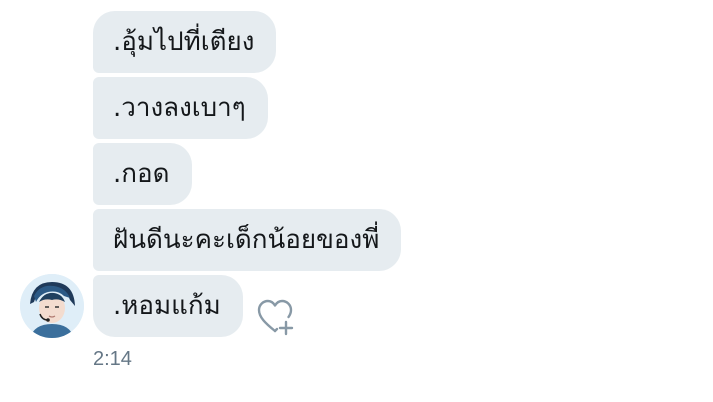 Image resolution: width=713 pixels, height=402 pixels. I want to click on message-text: .วางลงเบาๆ, so click(179, 108).